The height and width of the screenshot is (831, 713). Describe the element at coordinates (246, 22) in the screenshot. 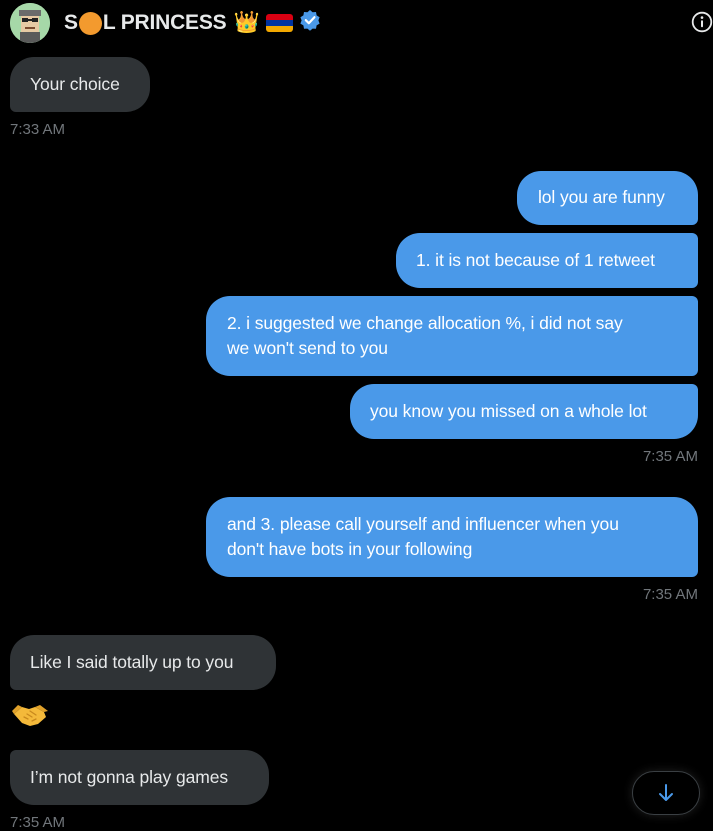

I see `crown-icon: 👑` at that location.